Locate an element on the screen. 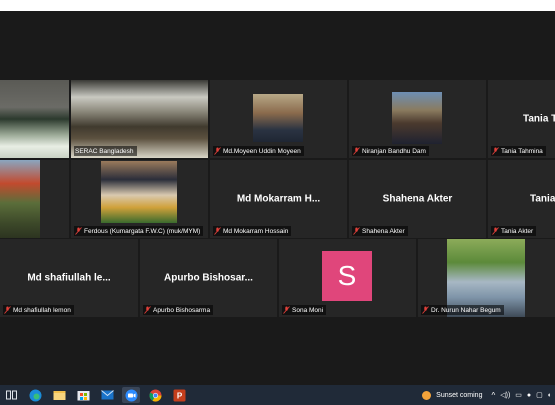  zoom-icon is located at coordinates (131, 395).